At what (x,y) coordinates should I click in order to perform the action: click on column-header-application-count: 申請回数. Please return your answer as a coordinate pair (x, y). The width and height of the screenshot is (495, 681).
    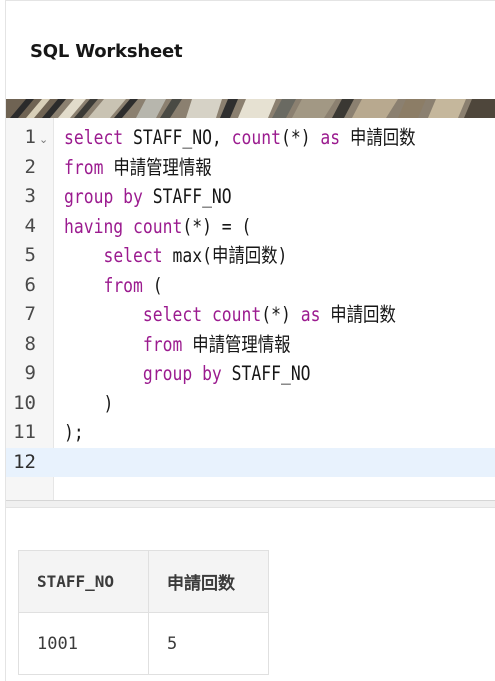
    Looking at the image, I should click on (208, 581).